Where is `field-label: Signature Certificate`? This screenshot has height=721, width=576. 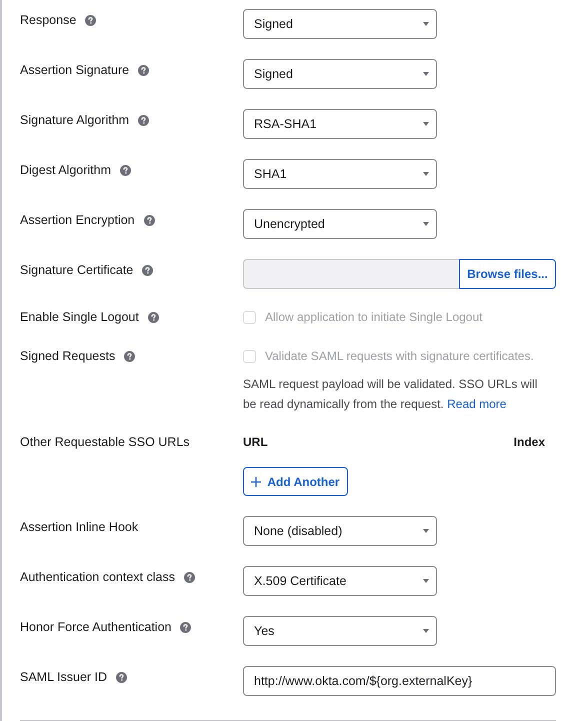 field-label: Signature Certificate is located at coordinates (77, 270).